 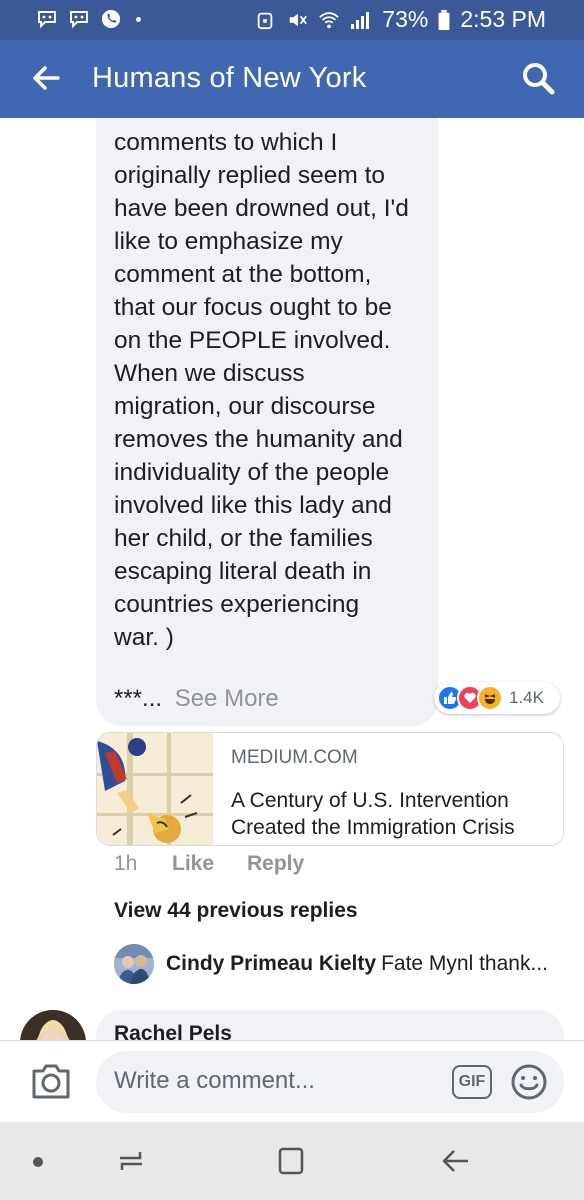 I want to click on nav-dot-icon, so click(x=41, y=1161).